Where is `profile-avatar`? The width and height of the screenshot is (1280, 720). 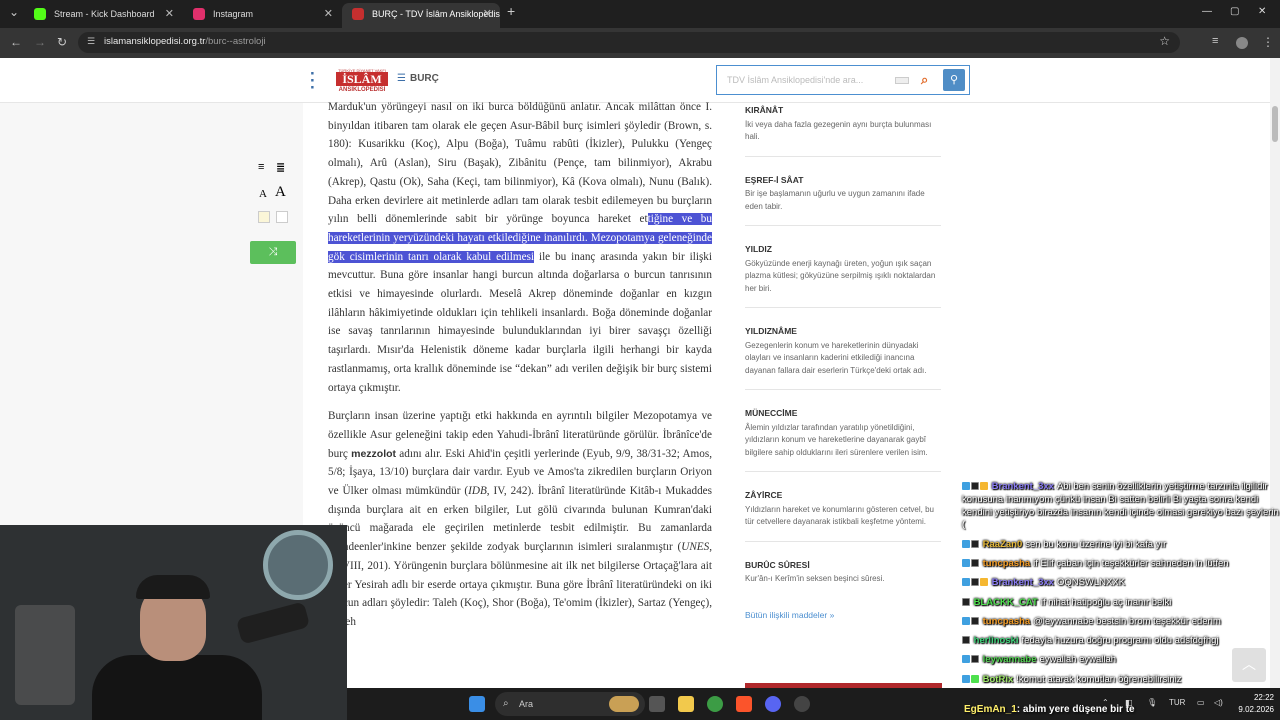
profile-avatar is located at coordinates (1242, 43).